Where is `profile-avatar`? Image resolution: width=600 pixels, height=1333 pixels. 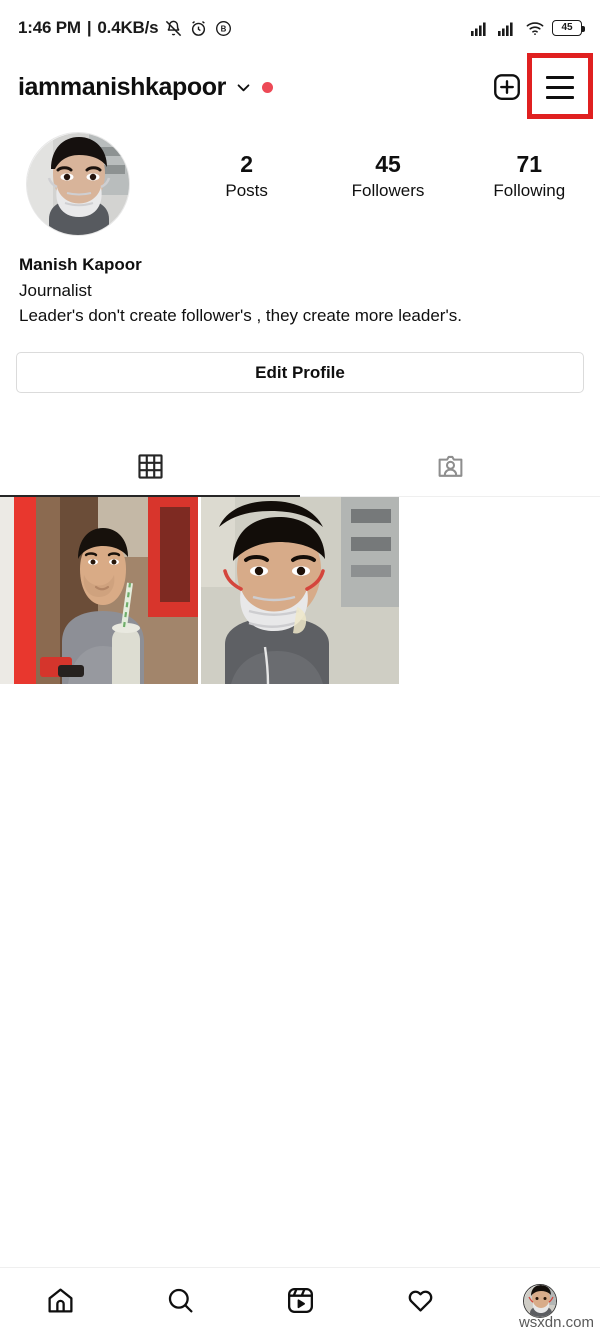
profile-avatar is located at coordinates (540, 1300).